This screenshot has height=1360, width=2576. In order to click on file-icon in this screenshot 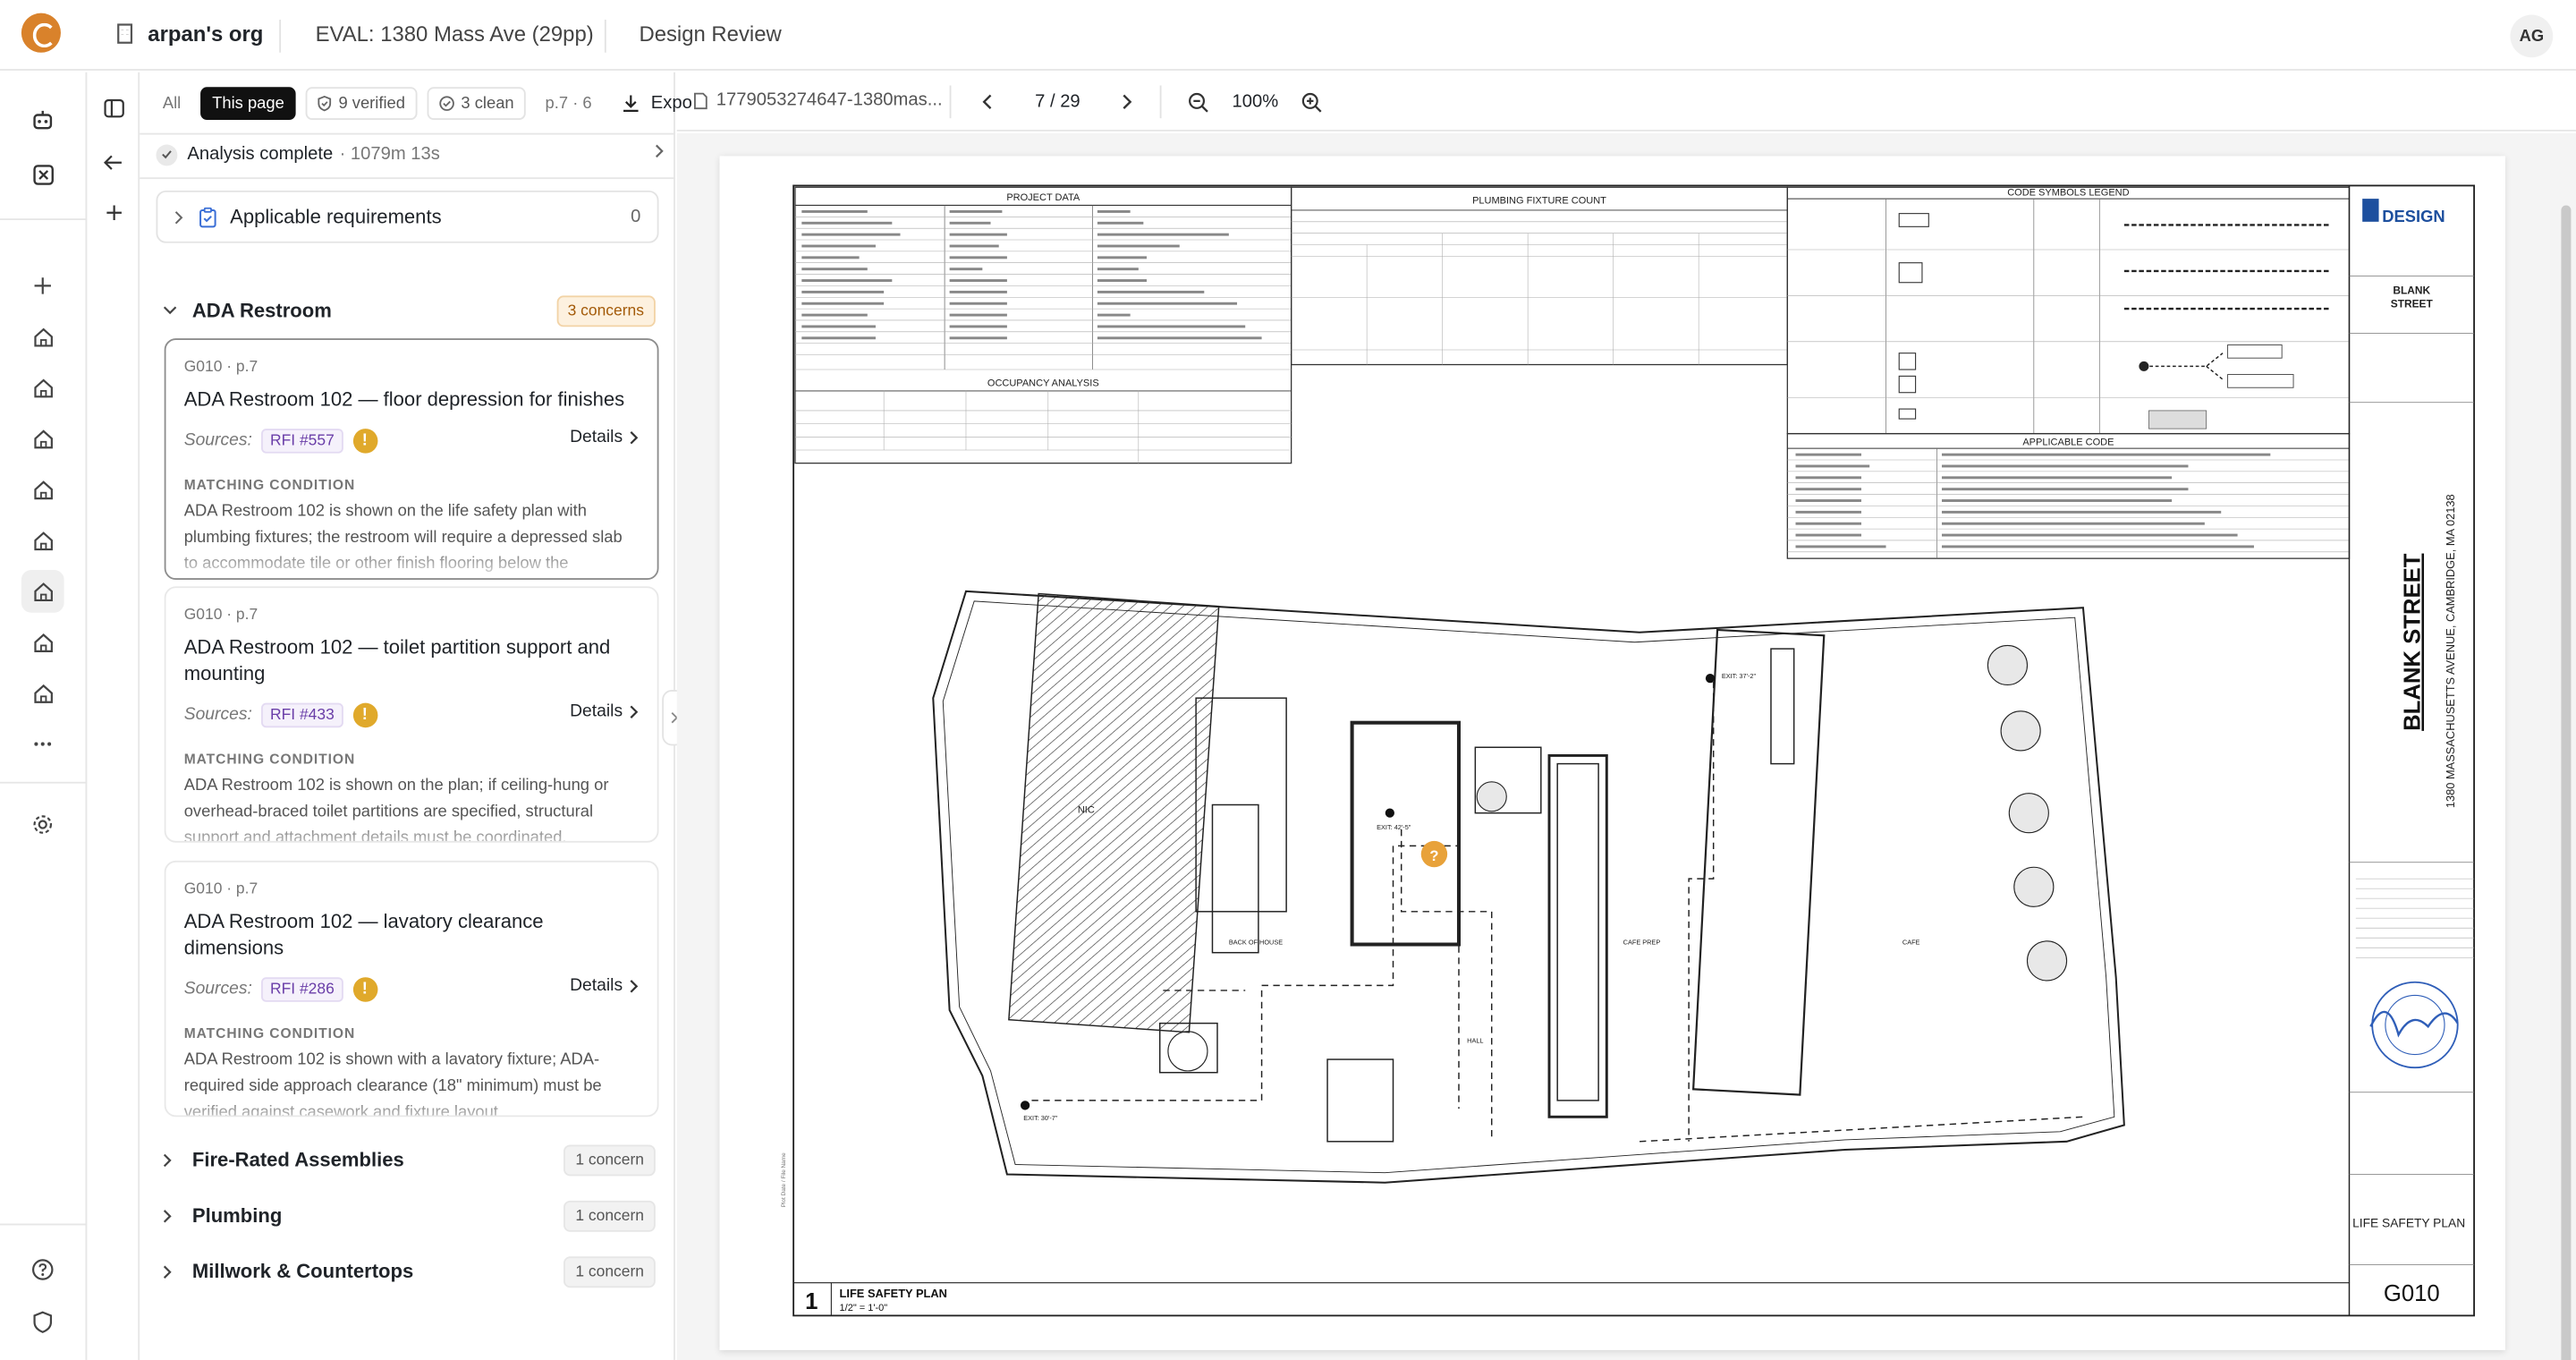, I will do `click(701, 100)`.